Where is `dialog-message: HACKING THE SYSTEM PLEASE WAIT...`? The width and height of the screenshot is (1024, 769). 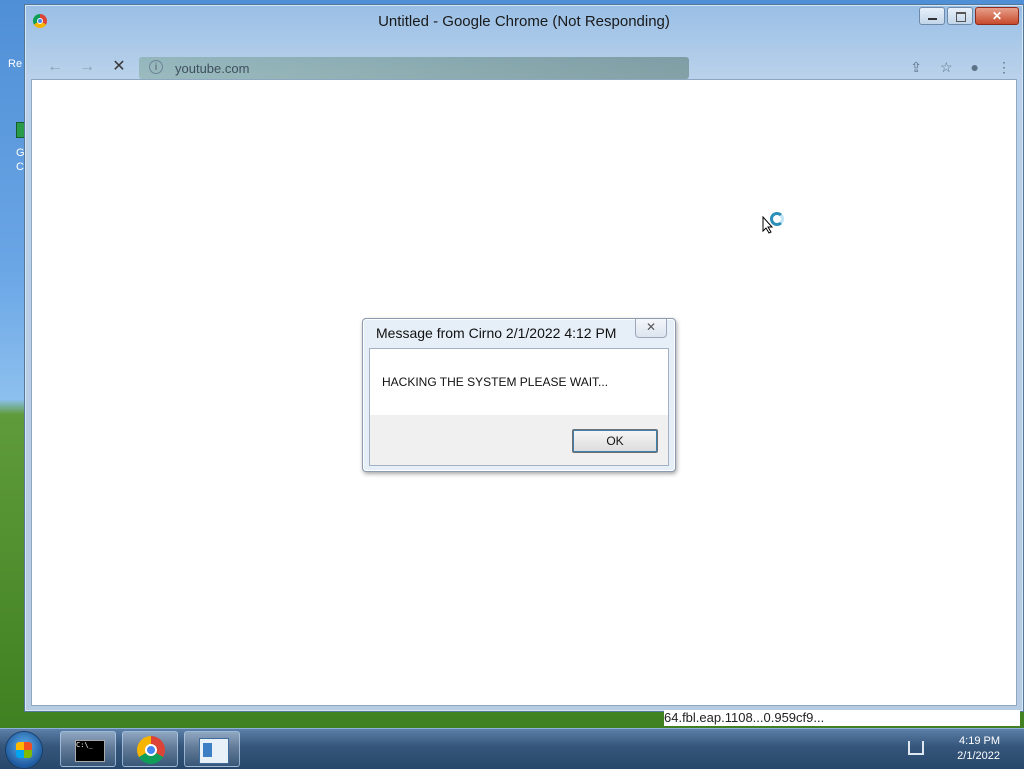 dialog-message: HACKING THE SYSTEM PLEASE WAIT... is located at coordinates (495, 382).